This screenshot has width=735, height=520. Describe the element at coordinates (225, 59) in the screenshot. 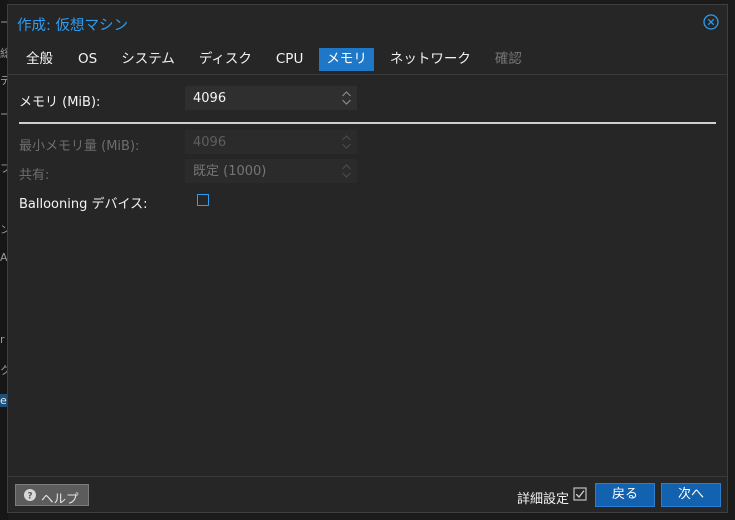

I see `tab-disk: ディスク` at that location.